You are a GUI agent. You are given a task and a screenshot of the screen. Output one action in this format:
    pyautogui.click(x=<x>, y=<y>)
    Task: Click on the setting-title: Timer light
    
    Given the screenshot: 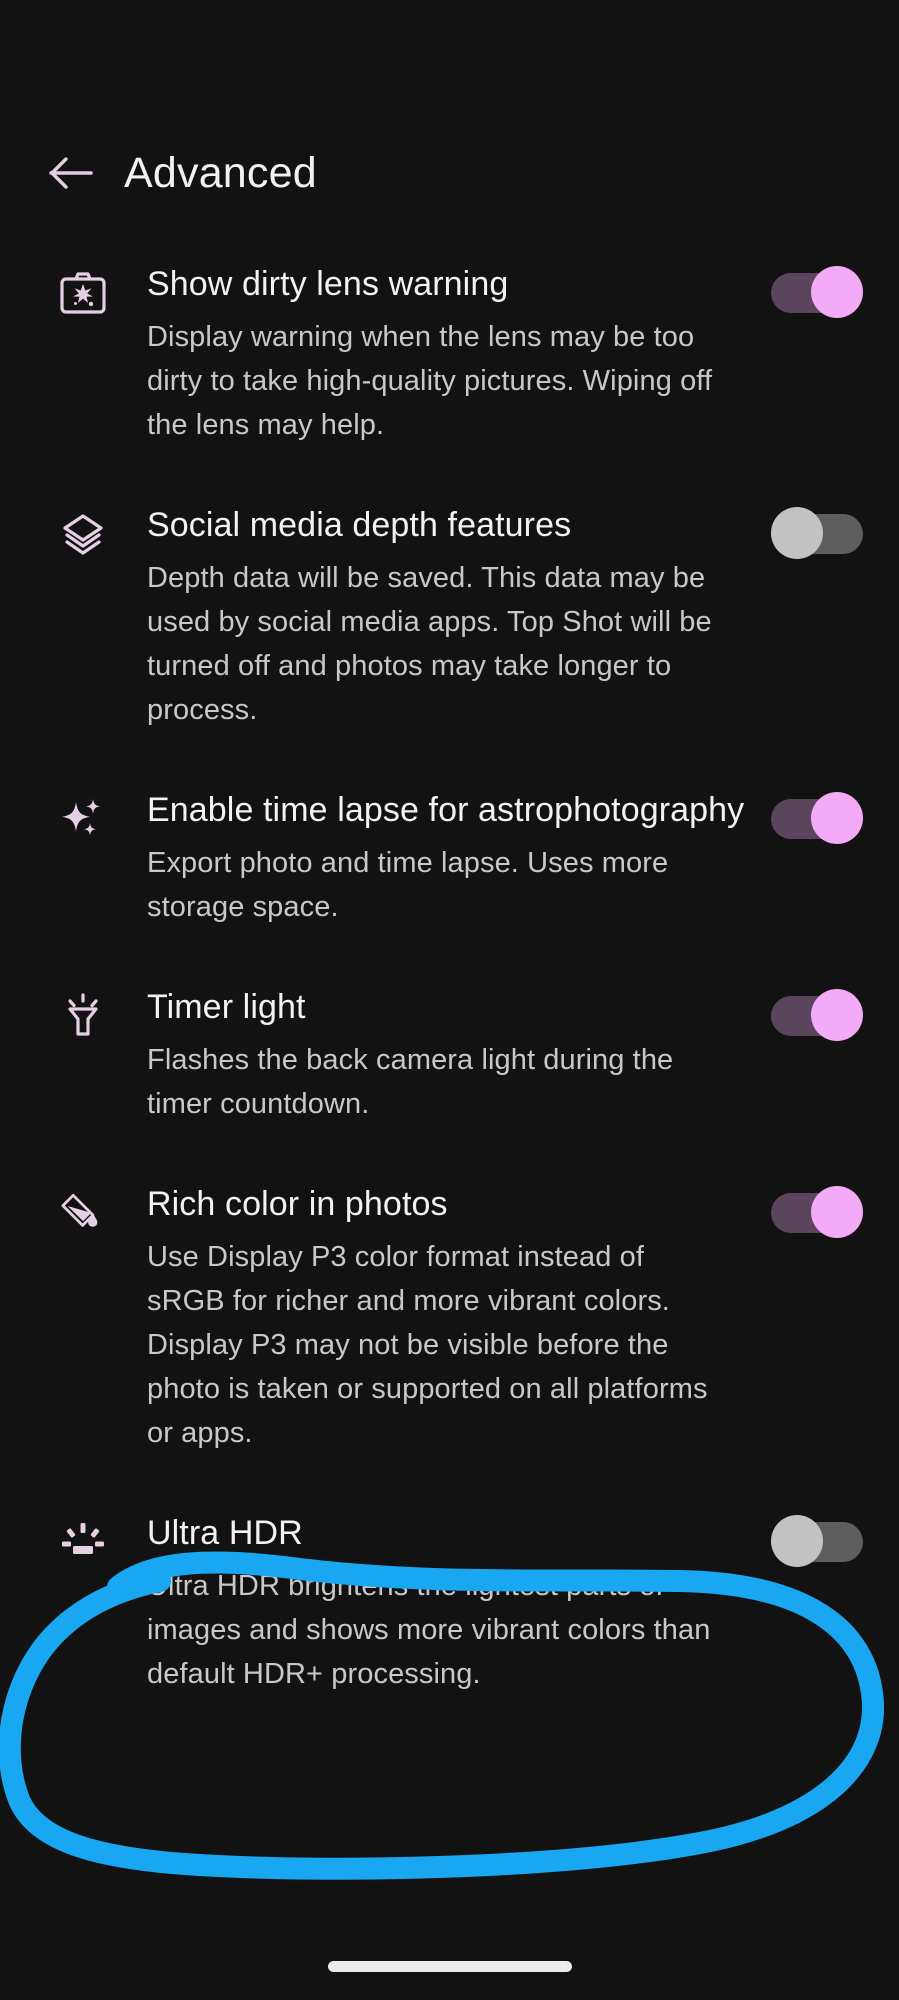 What is the action you would take?
    pyautogui.click(x=226, y=1007)
    